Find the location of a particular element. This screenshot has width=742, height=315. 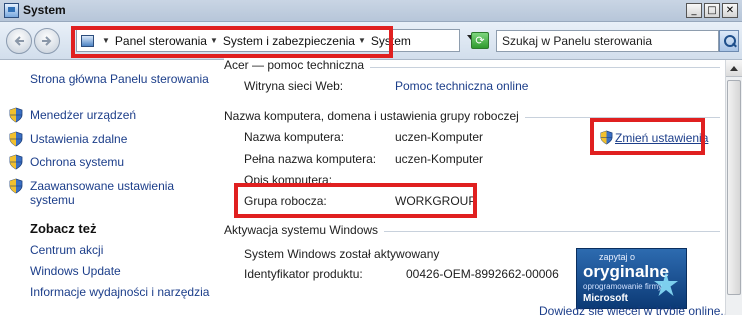

sidebar-item-remote-settings: Ustawienia zdalne is located at coordinates (78, 139).